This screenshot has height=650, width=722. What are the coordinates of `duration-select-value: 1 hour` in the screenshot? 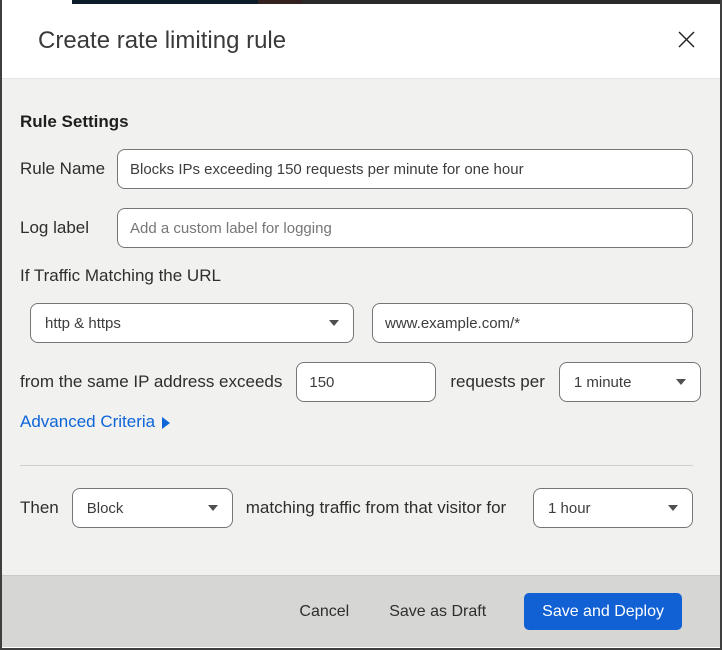 It's located at (569, 508).